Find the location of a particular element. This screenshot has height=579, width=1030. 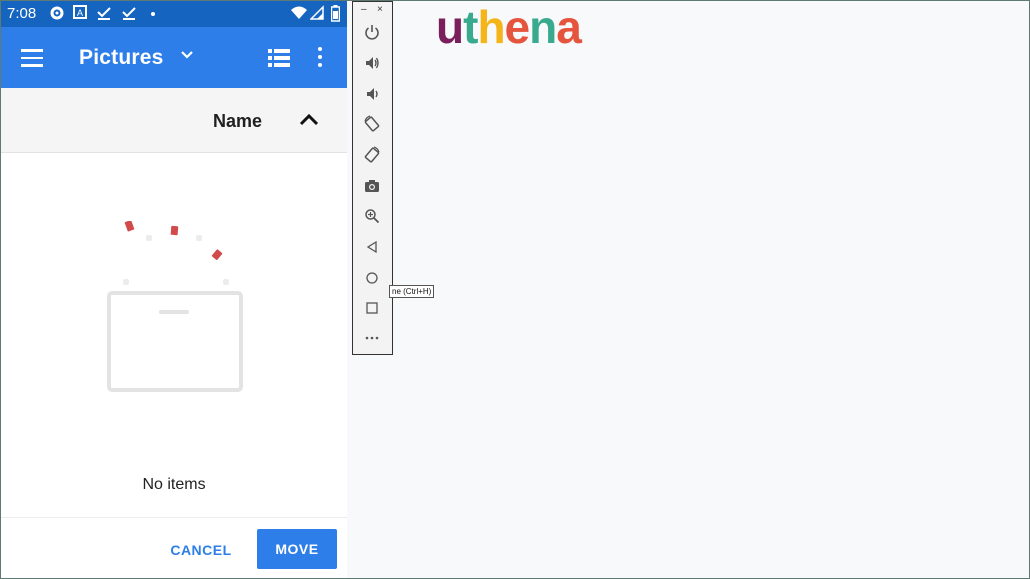

back-icon is located at coordinates (372, 247).